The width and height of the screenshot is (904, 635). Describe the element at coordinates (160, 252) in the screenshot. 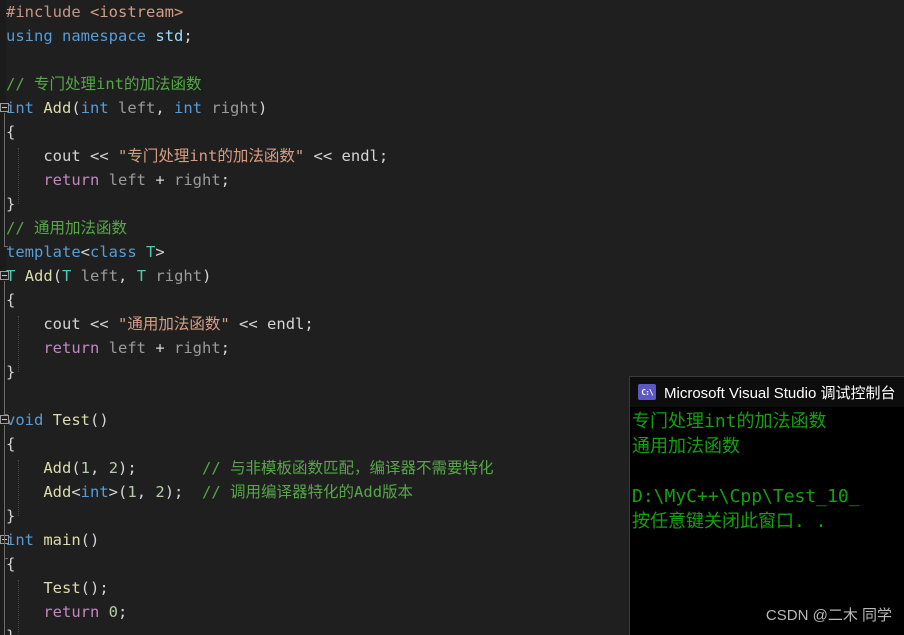

I see `code-token: >` at that location.